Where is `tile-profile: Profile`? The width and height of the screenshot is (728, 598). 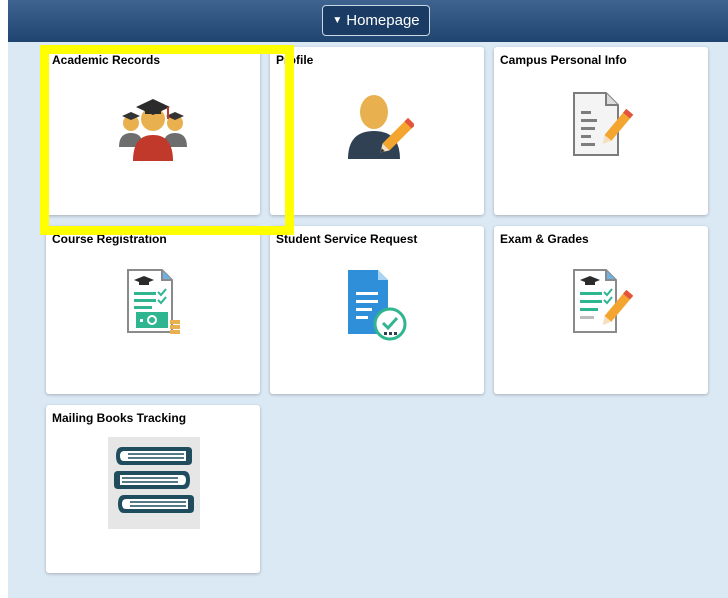 tile-profile: Profile is located at coordinates (377, 131).